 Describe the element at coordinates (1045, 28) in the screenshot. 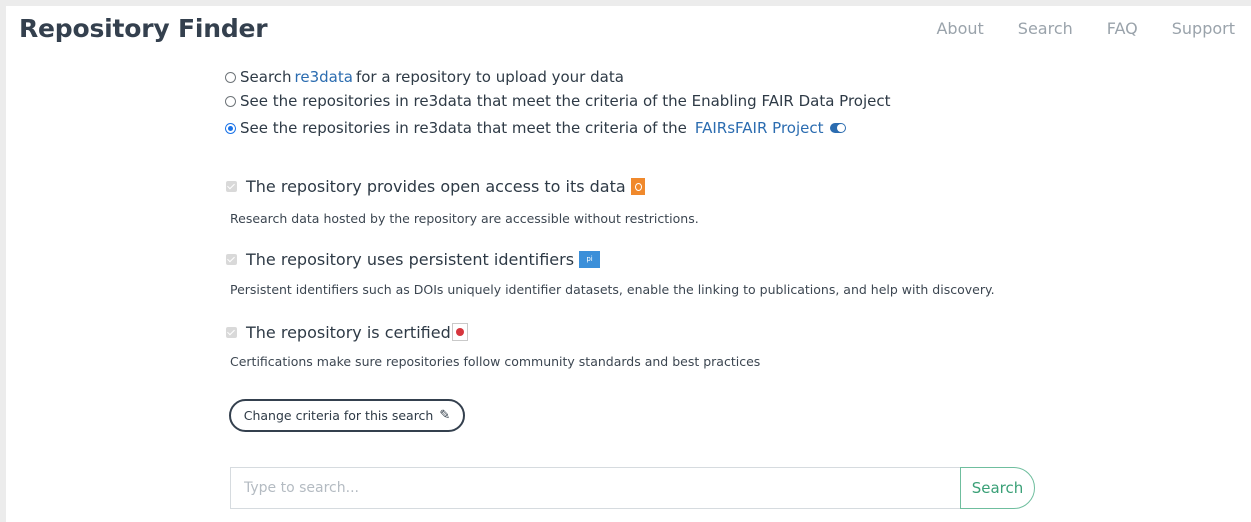

I see `nav-search: Search` at that location.